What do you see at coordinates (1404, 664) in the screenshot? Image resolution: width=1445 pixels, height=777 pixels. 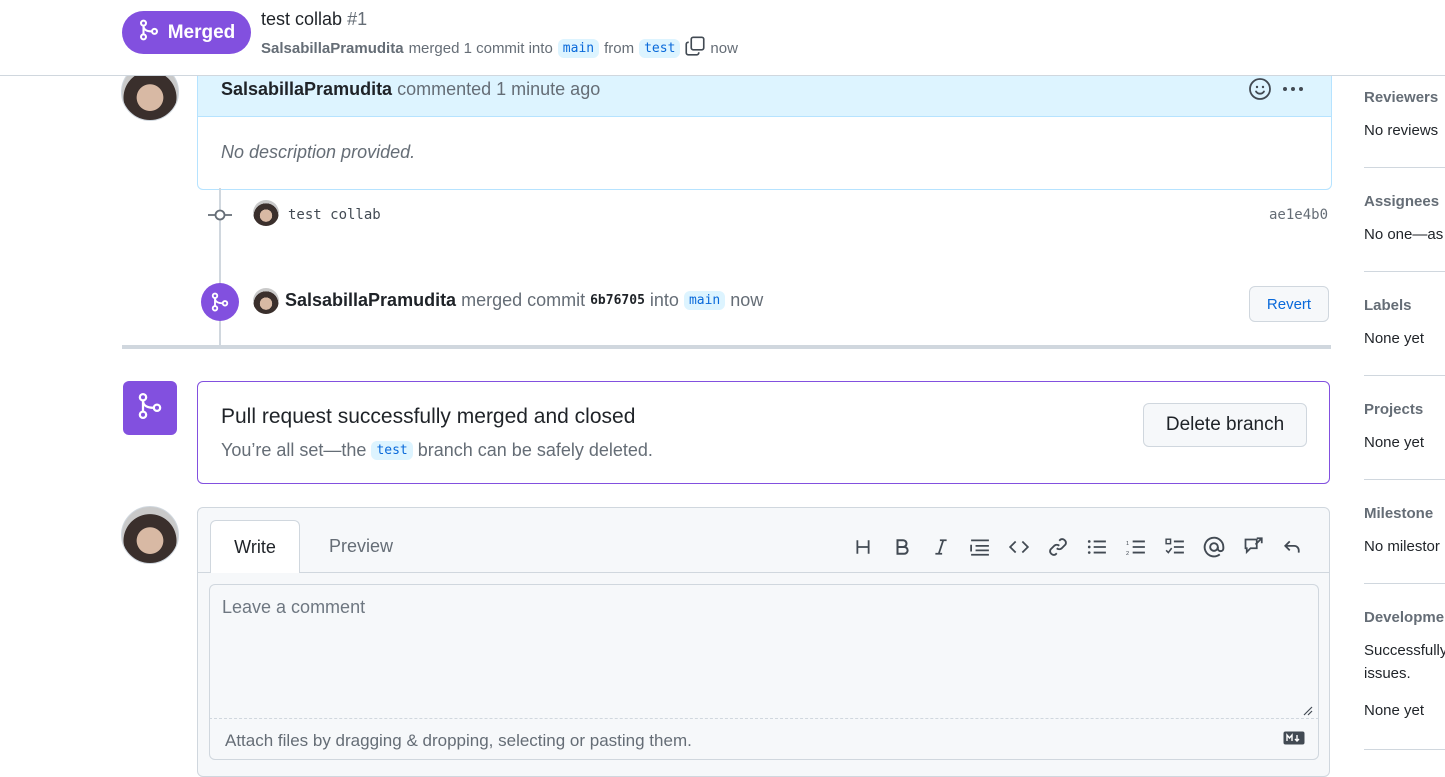 I see `sidebar-development: Developme Successfully issues. None yet` at bounding box center [1404, 664].